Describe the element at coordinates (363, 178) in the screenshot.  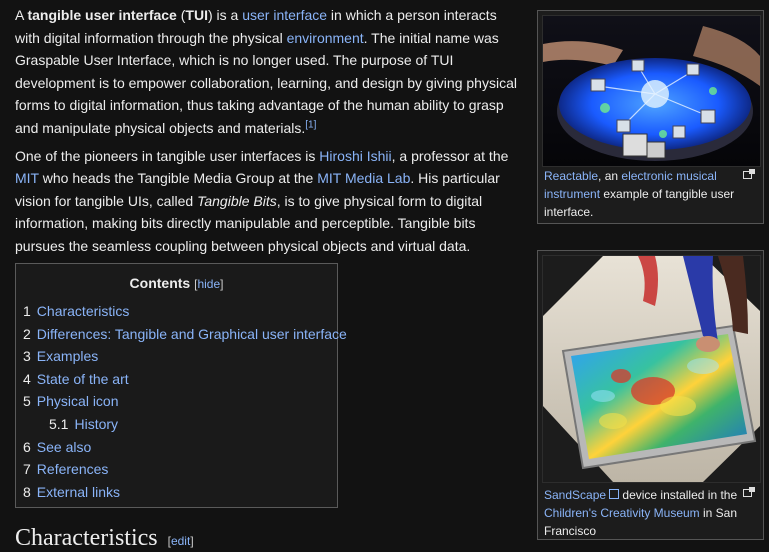
I see `link-mit-media-lab: MIT Media Lab` at that location.